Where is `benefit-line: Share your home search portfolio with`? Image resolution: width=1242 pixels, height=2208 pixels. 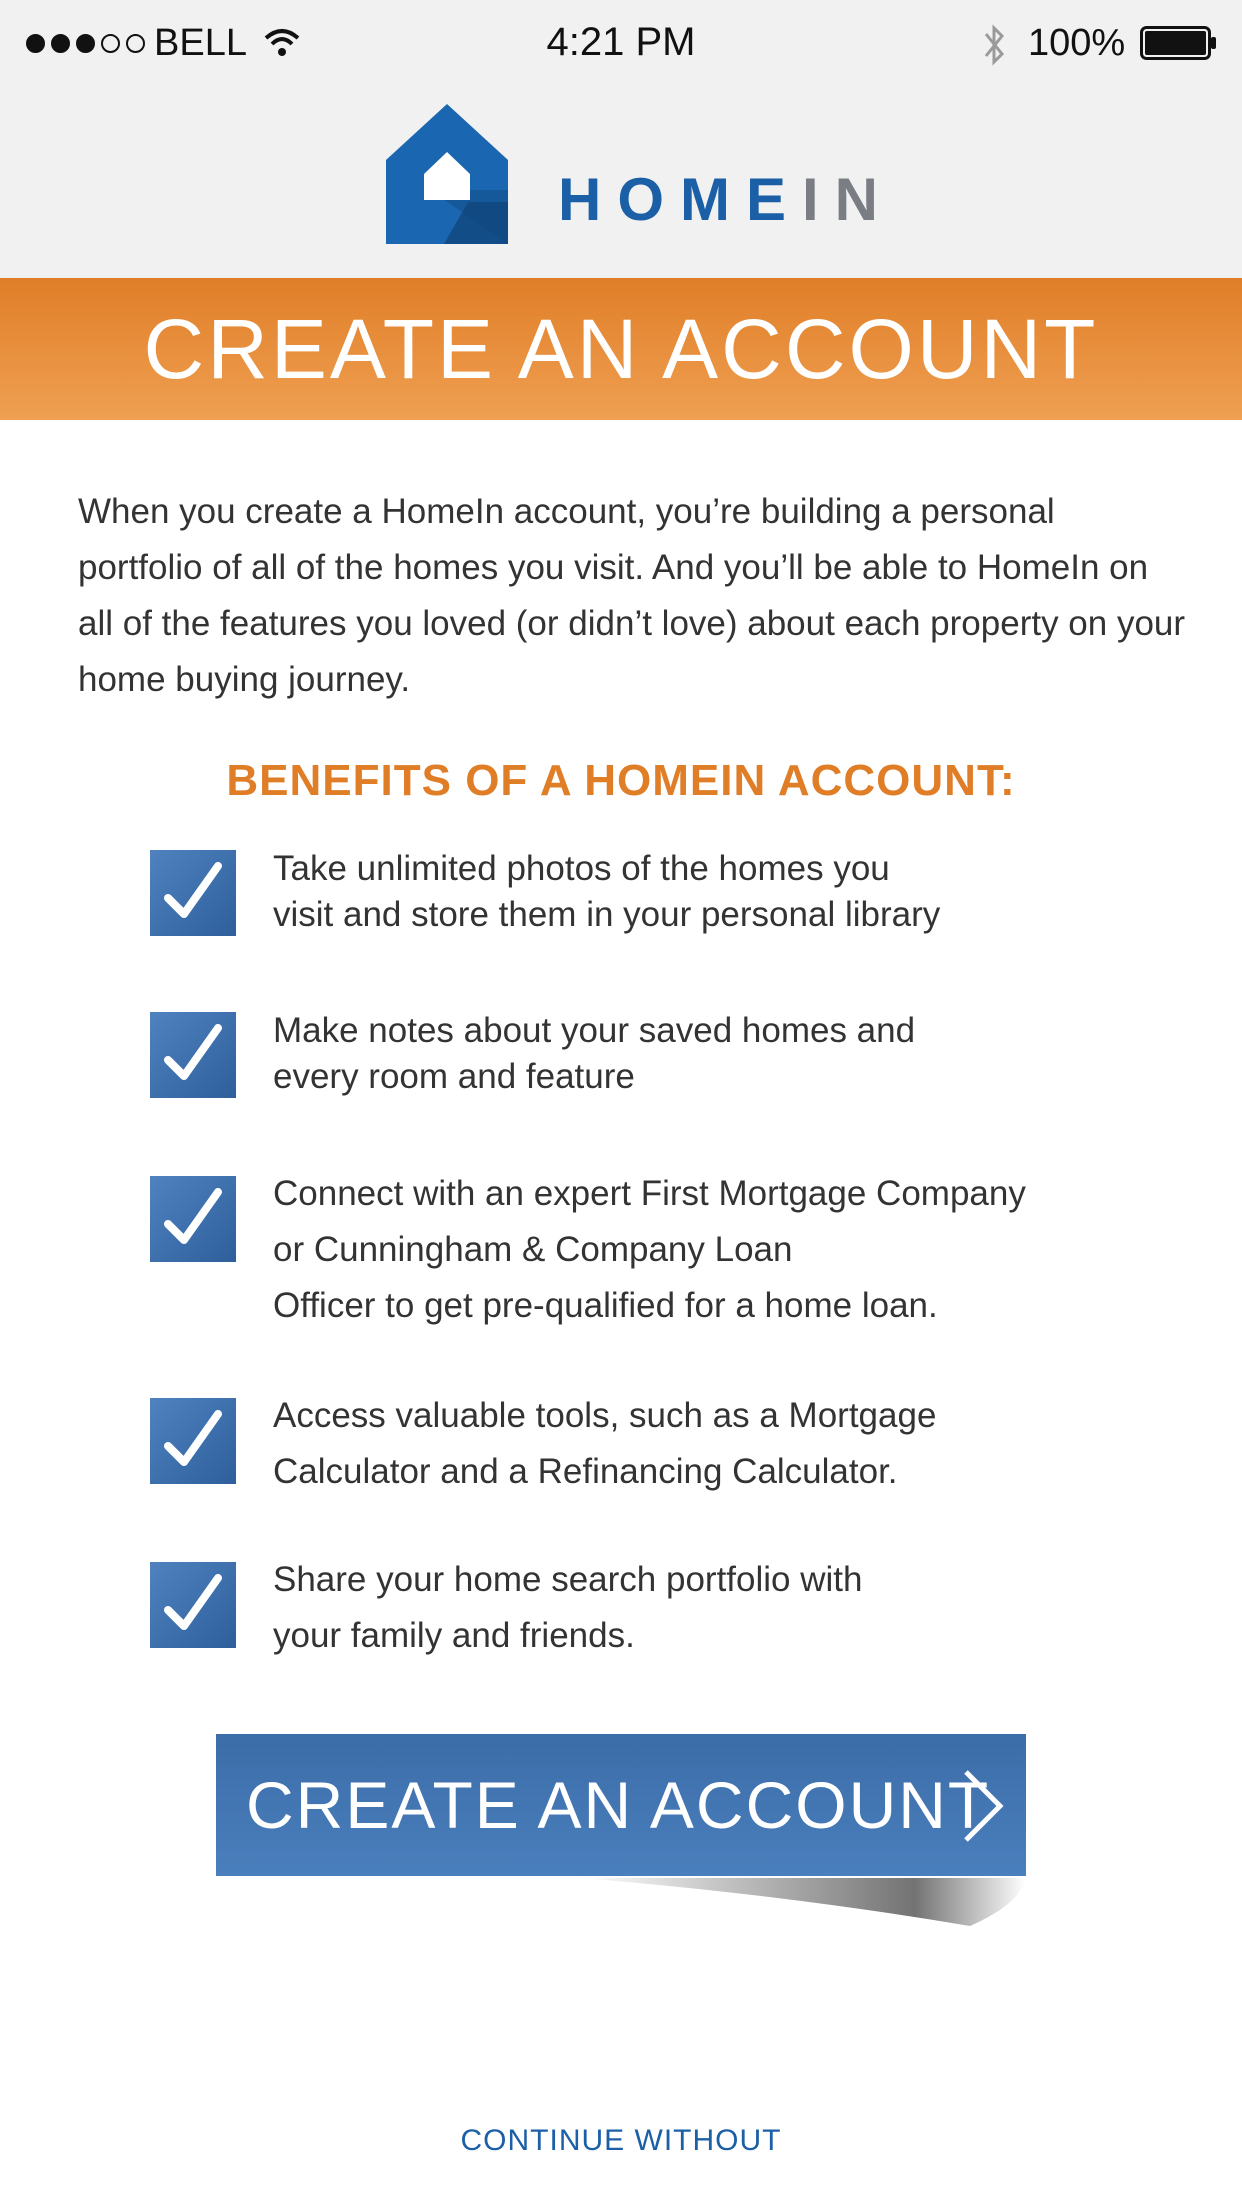 benefit-line: Share your home search portfolio with is located at coordinates (568, 1579).